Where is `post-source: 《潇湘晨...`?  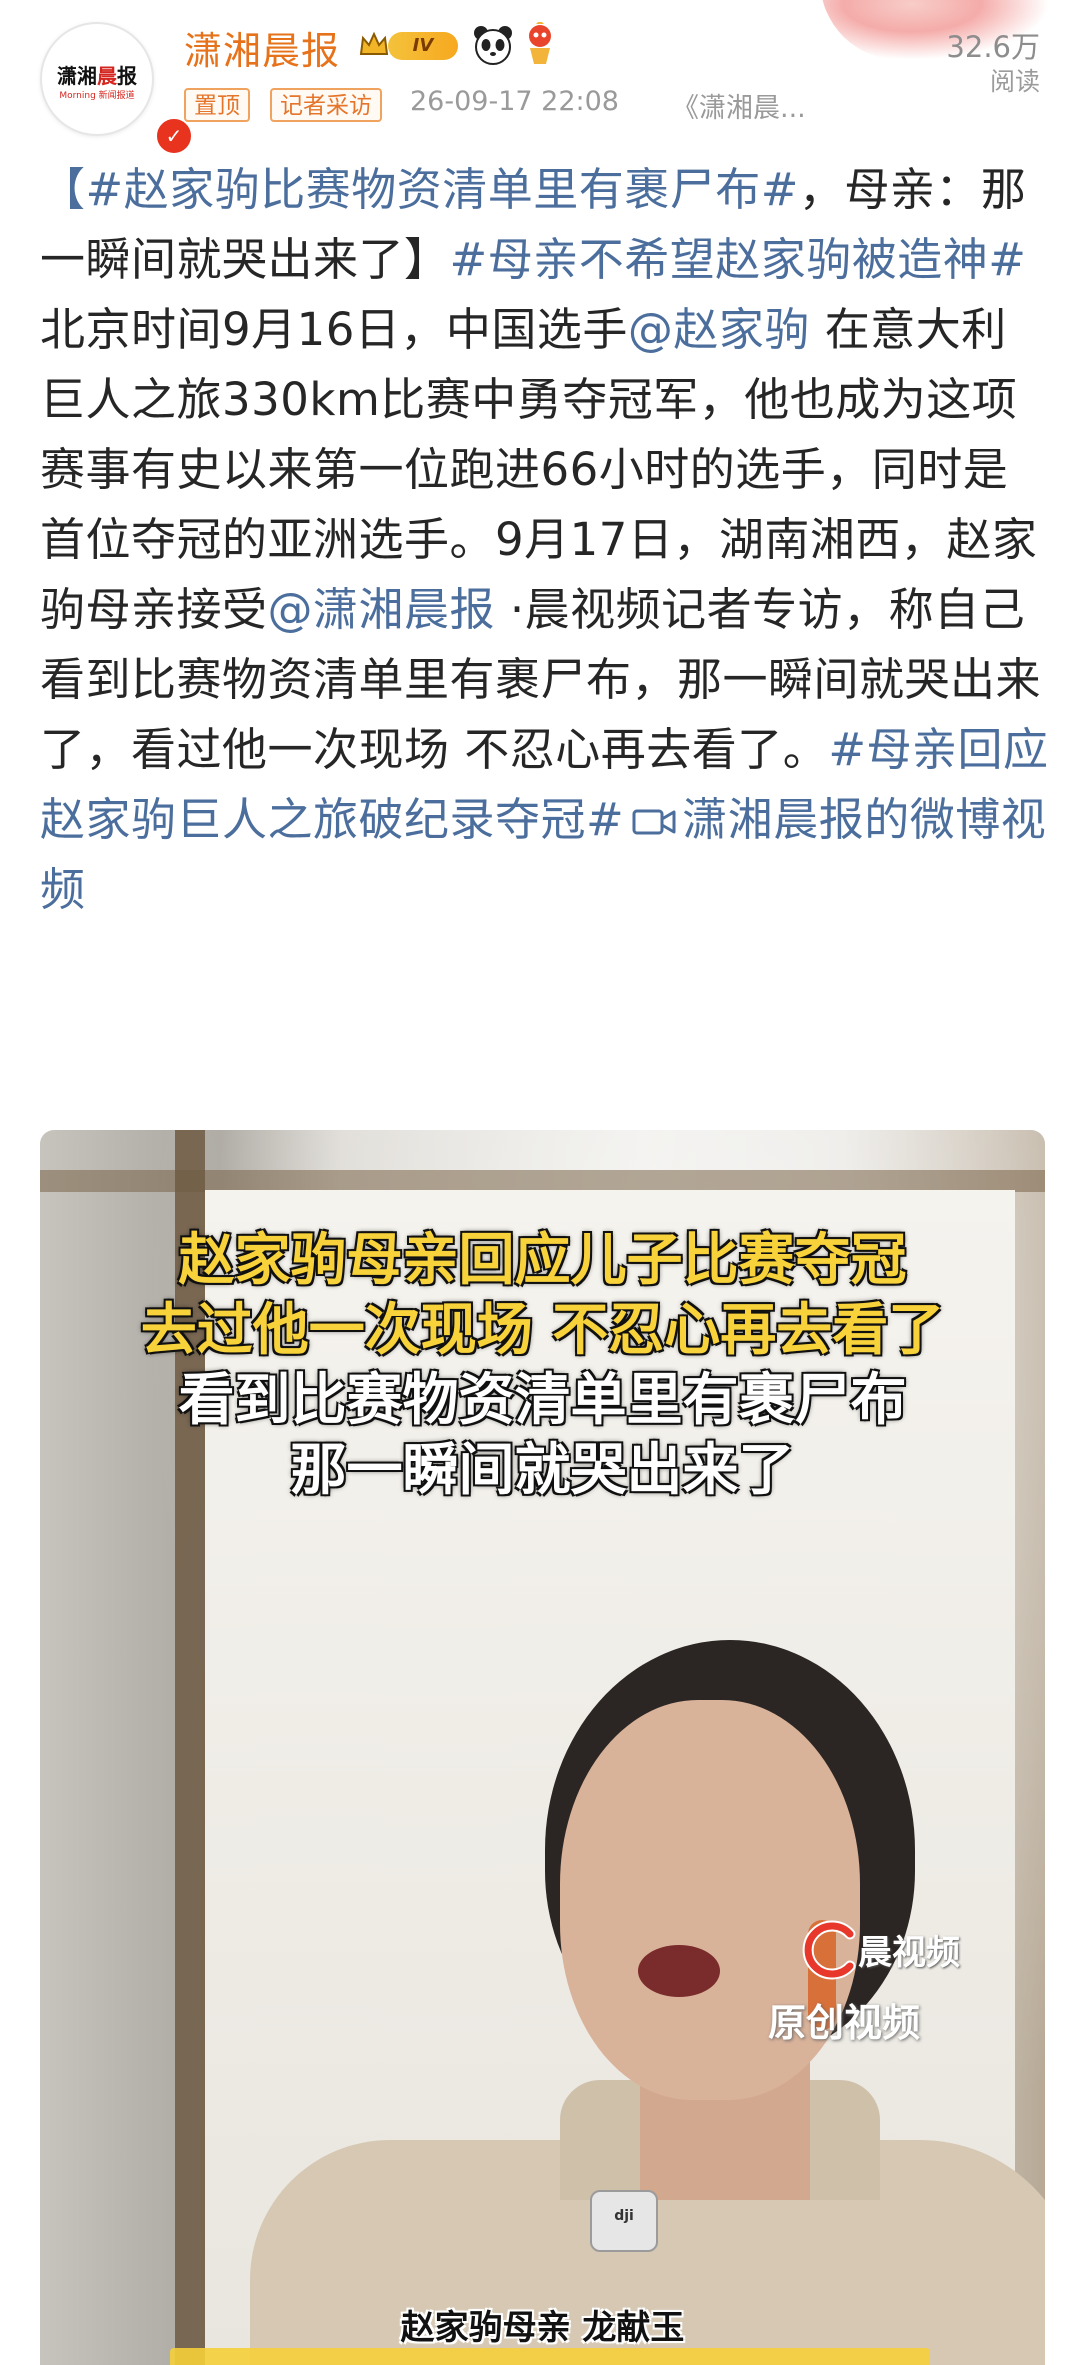
post-source: 《潇湘晨... is located at coordinates (739, 105).